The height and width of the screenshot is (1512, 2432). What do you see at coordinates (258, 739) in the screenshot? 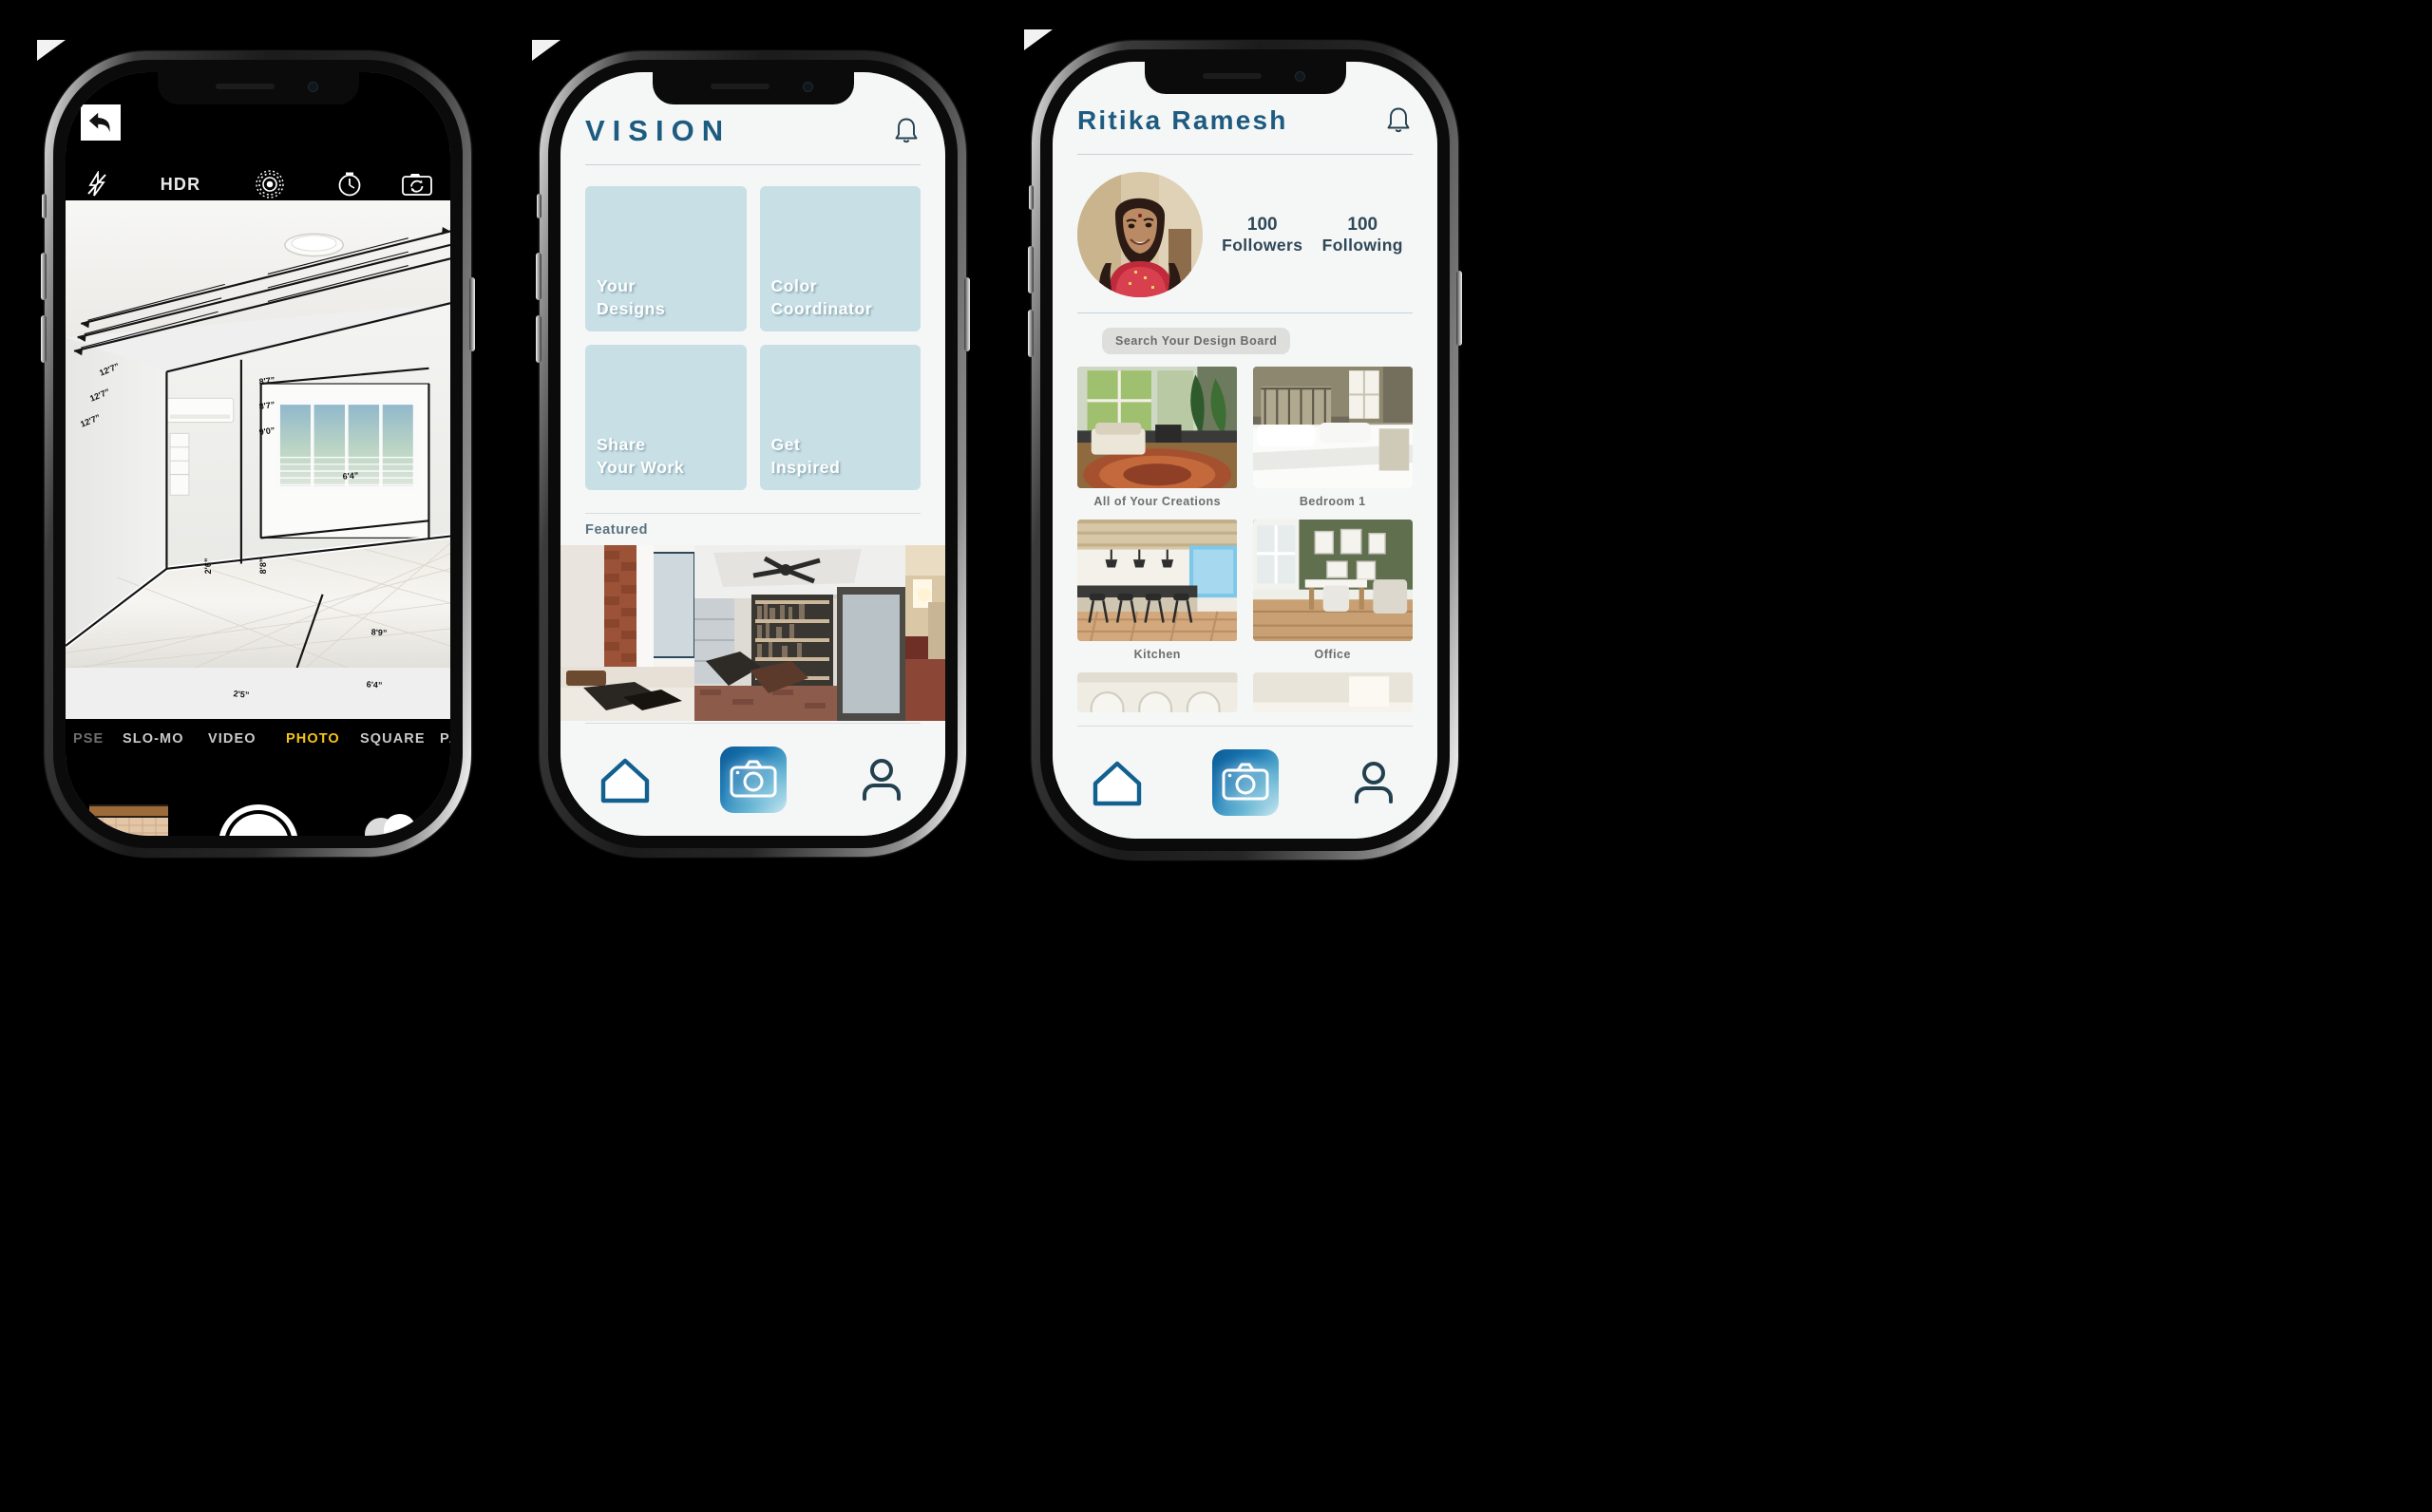
I see `camera-mode-strip: PSE SLO-MO VIDEO PHOTO SQUARE PANO` at bounding box center [258, 739].